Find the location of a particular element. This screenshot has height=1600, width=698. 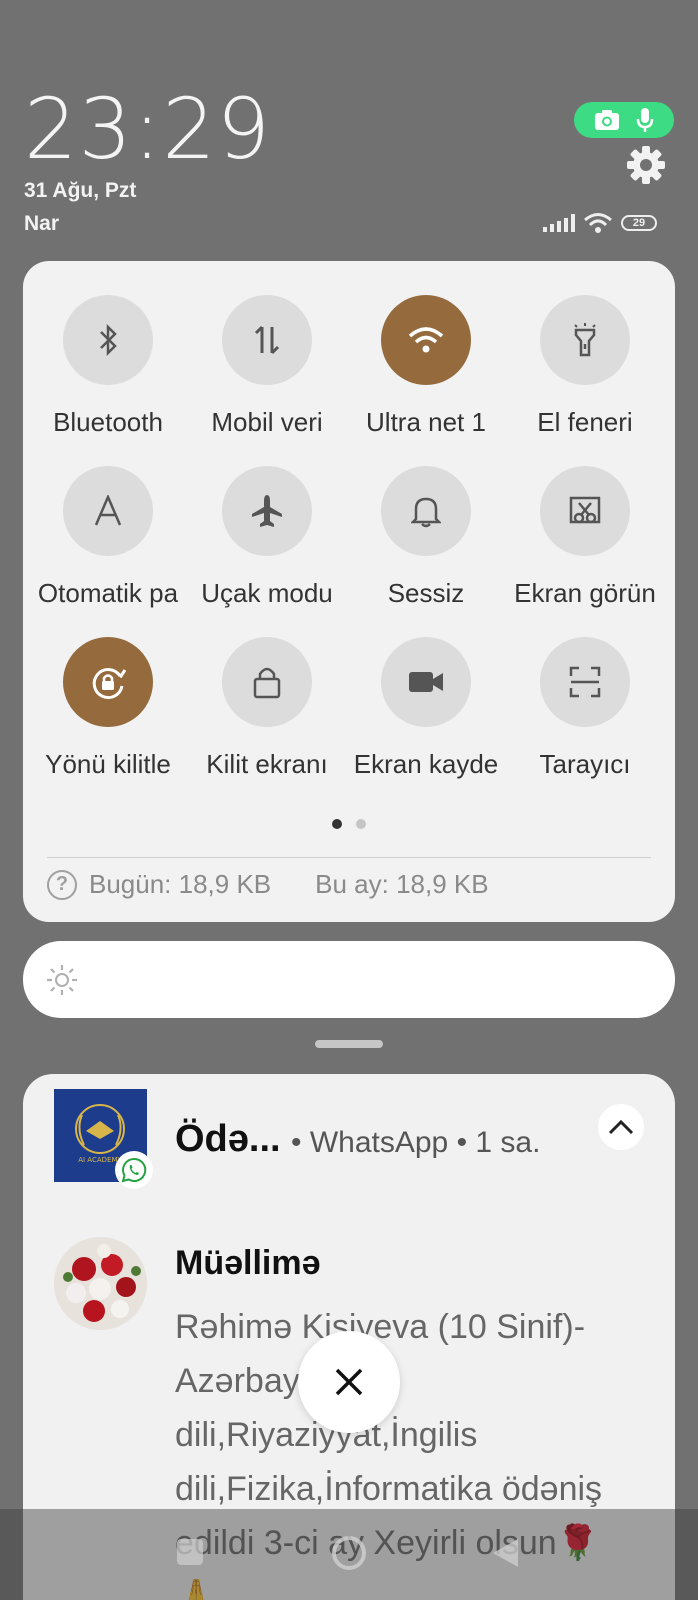

tile-bluetooth: Bluetooth is located at coordinates (108, 366).